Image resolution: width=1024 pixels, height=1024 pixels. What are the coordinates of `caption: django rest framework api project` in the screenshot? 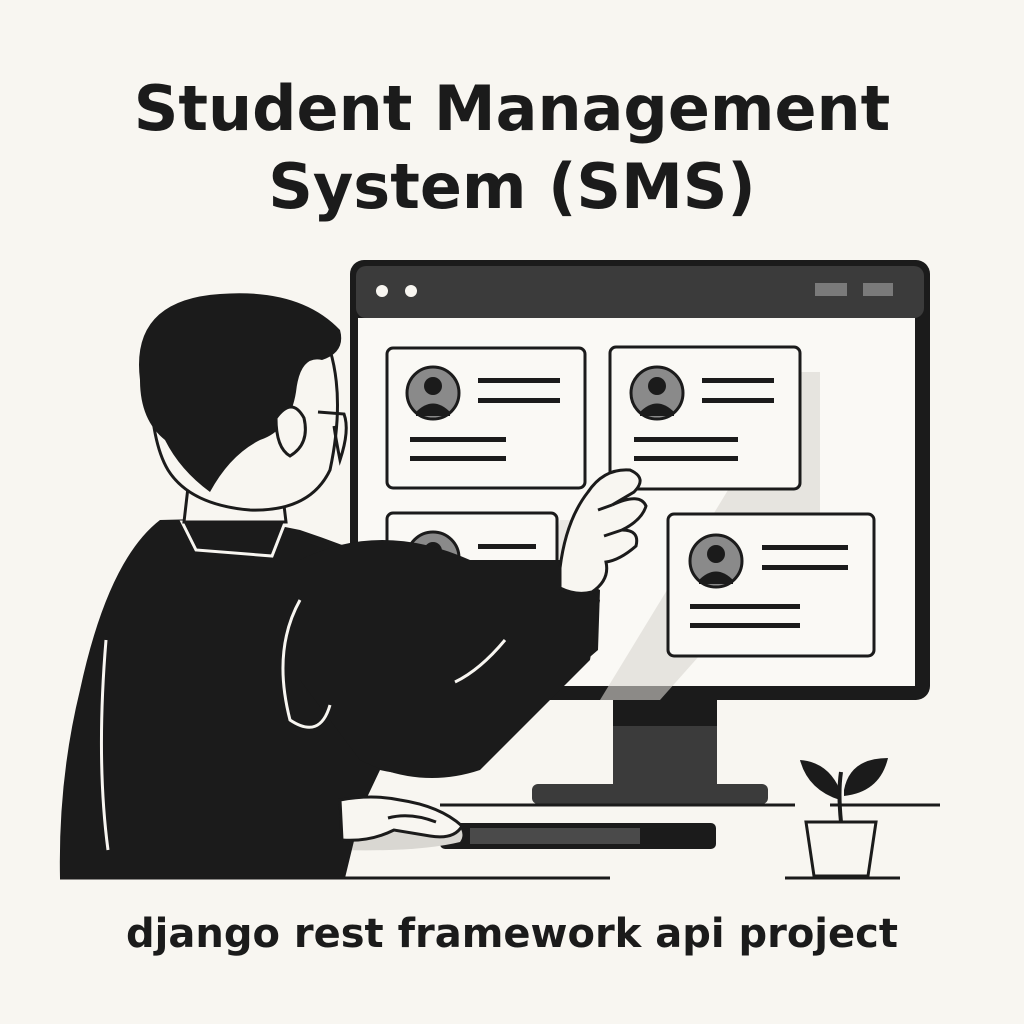 It's located at (512, 934).